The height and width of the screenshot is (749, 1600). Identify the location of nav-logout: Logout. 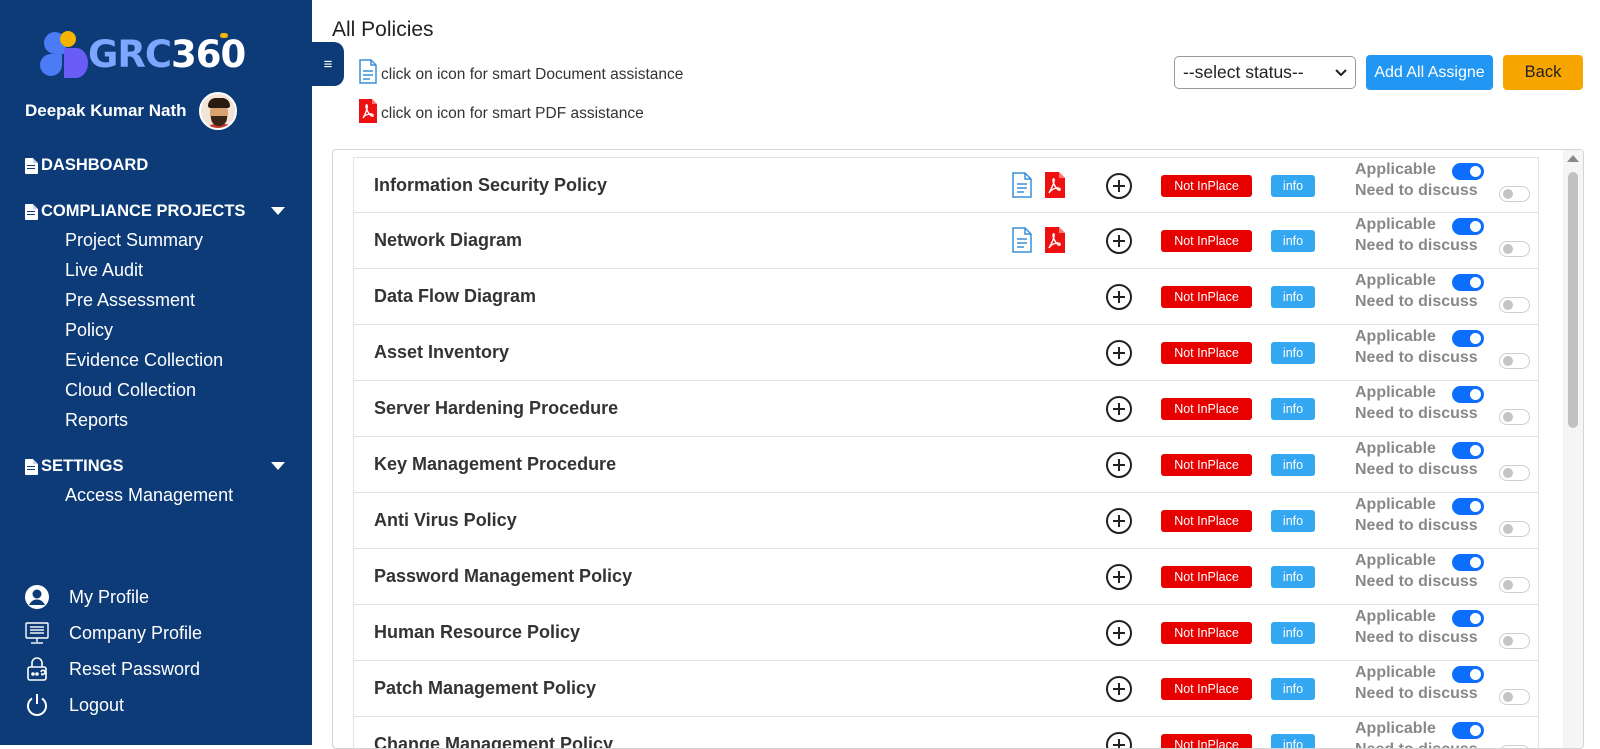
(74, 705).